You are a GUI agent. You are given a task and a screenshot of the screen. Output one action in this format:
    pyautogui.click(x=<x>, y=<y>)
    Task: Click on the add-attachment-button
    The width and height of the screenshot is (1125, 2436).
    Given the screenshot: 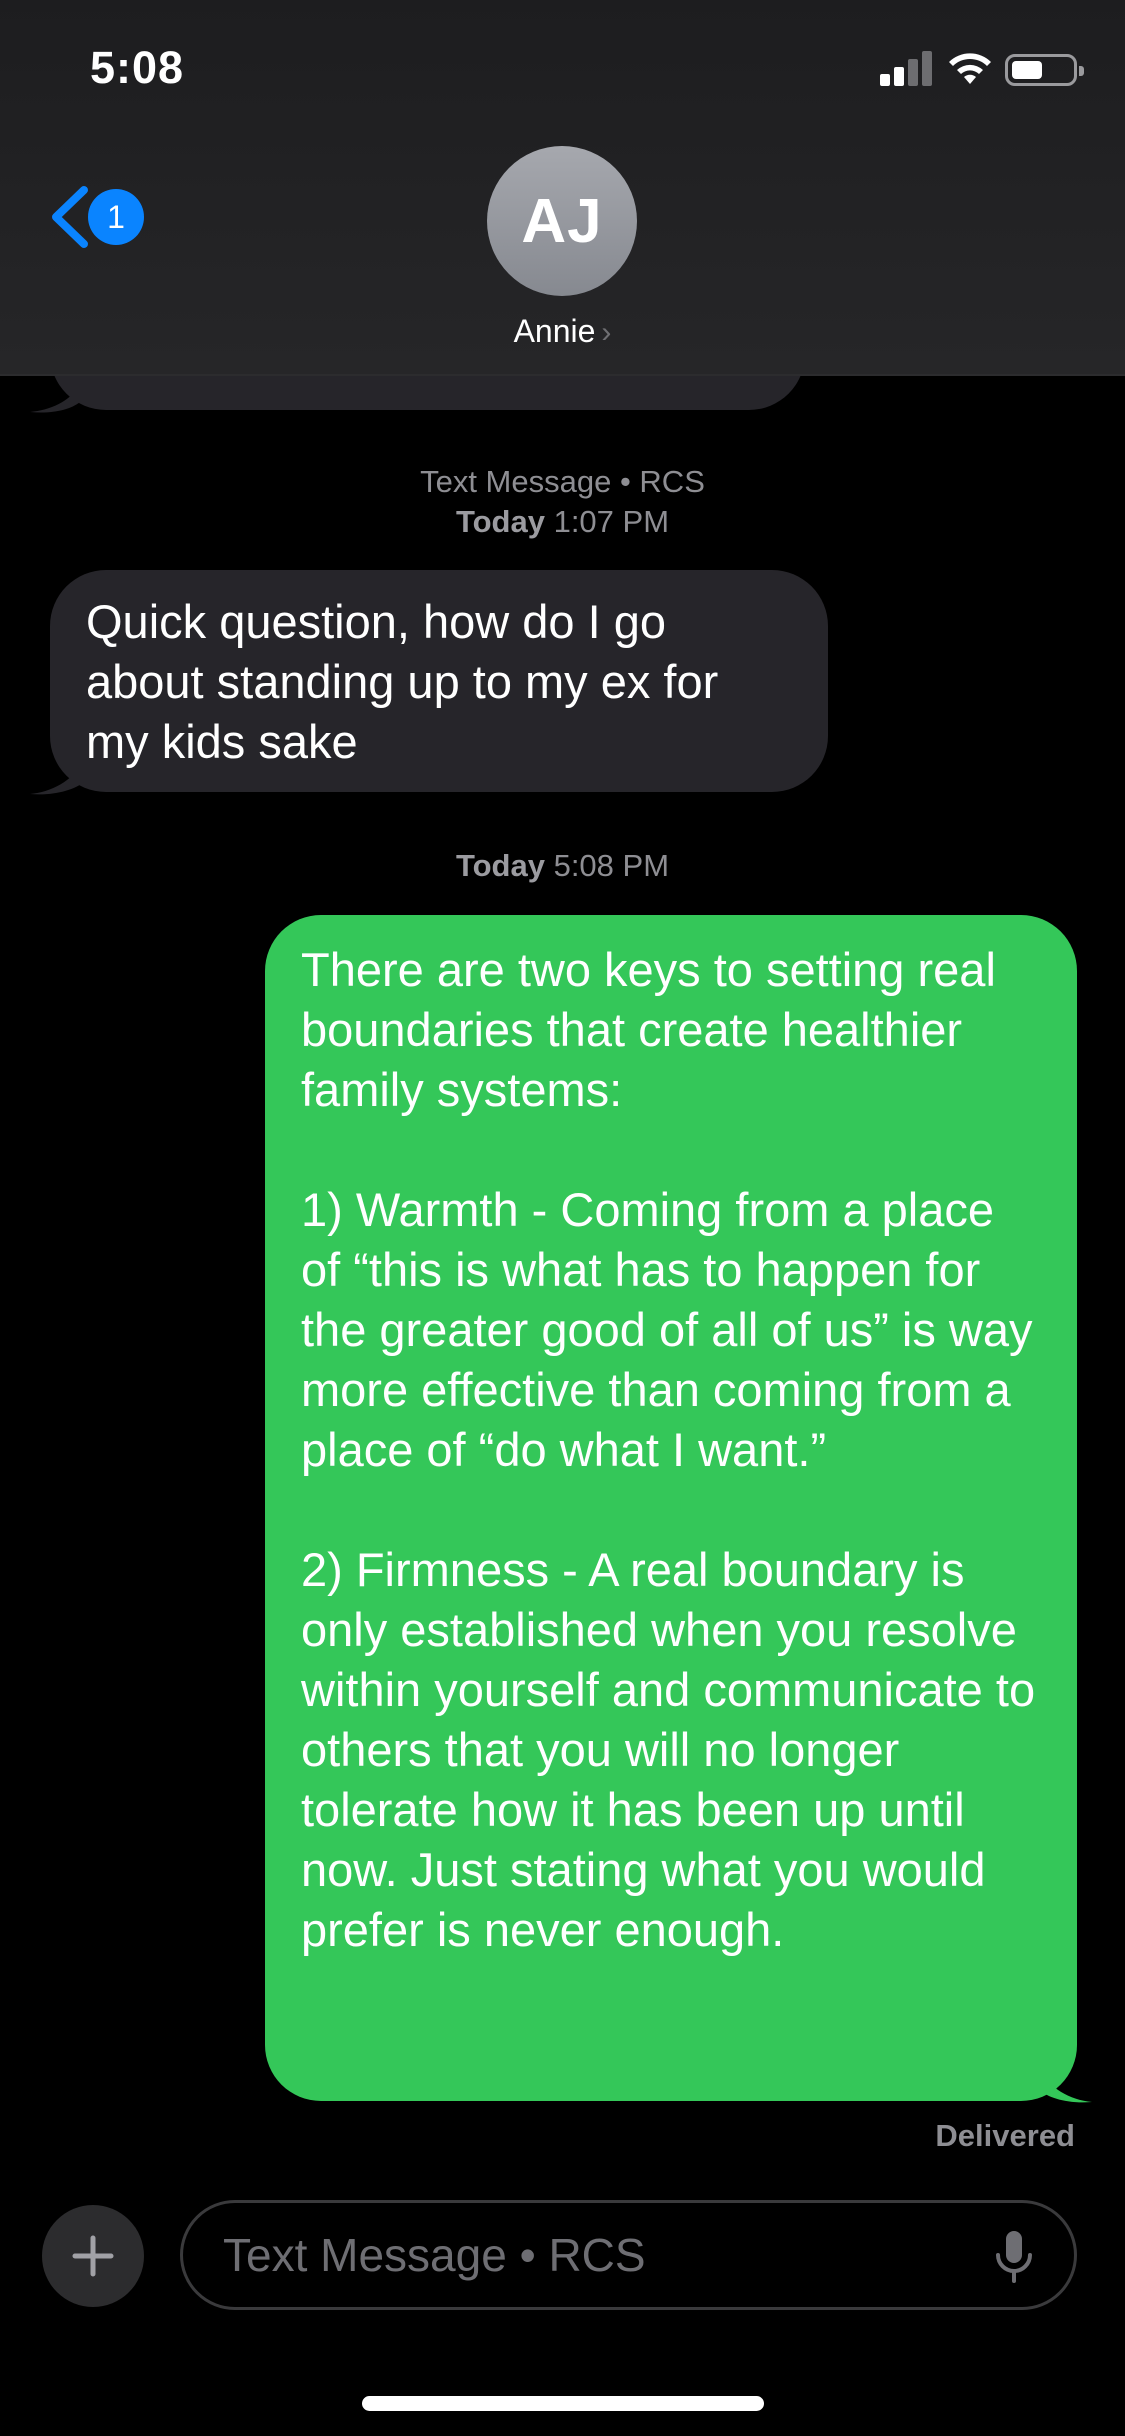 What is the action you would take?
    pyautogui.click(x=93, y=2256)
    